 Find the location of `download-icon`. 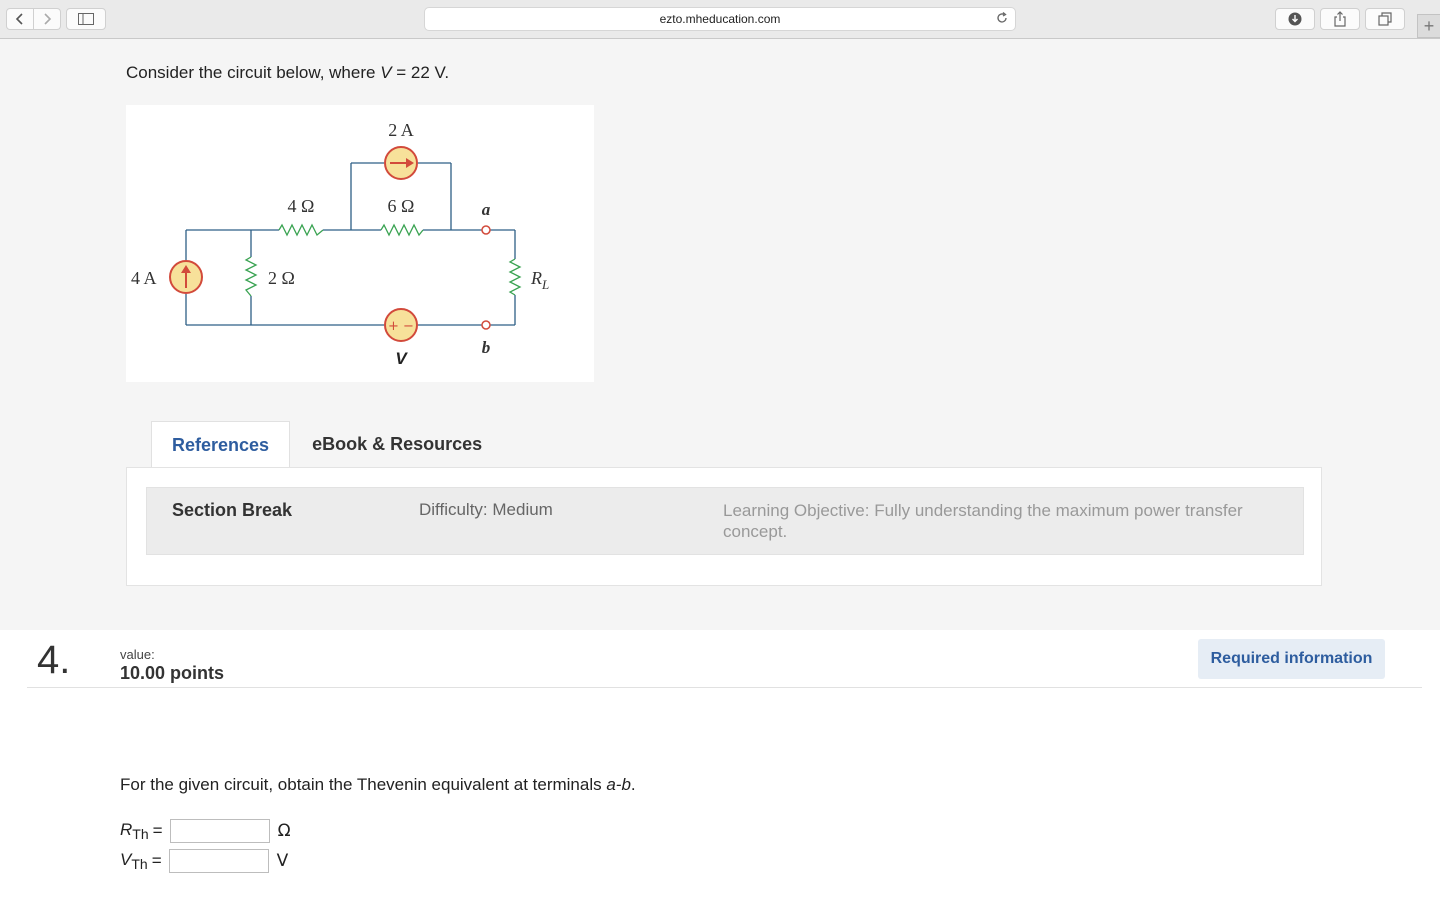

download-icon is located at coordinates (1295, 19).